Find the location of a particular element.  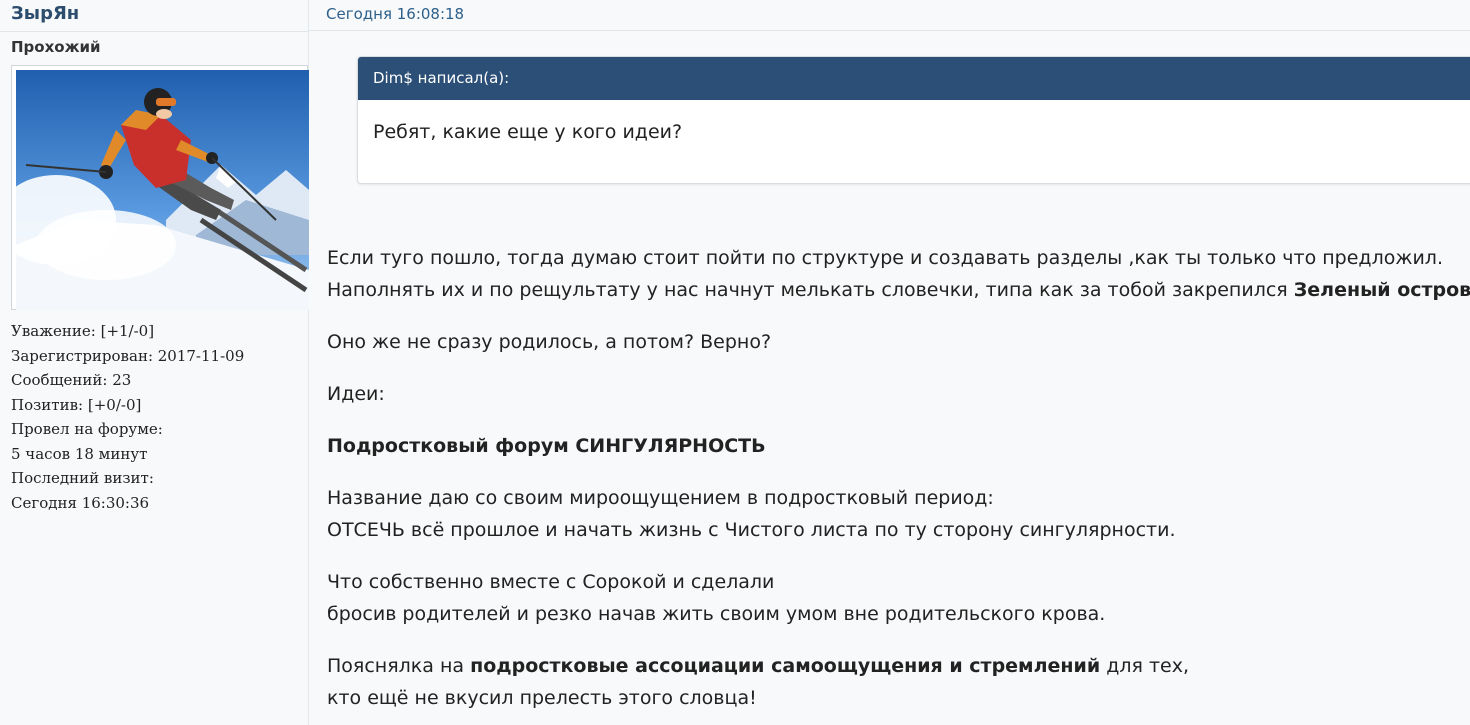

paragraph: Идеи: is located at coordinates (897, 394).